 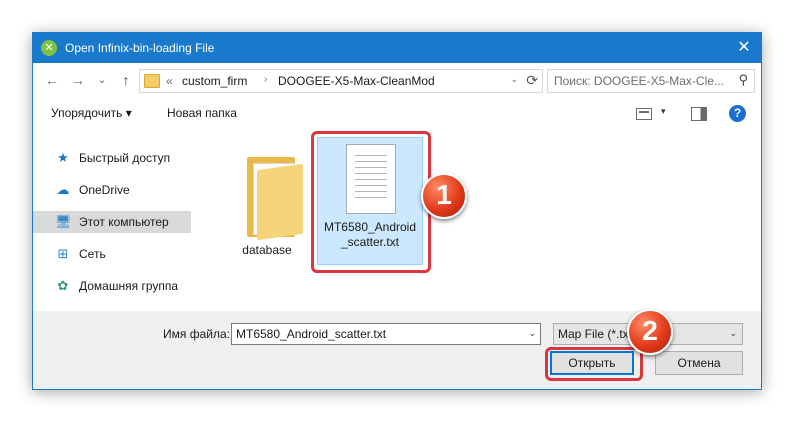 What do you see at coordinates (52, 80) in the screenshot?
I see `back-icon: ←` at bounding box center [52, 80].